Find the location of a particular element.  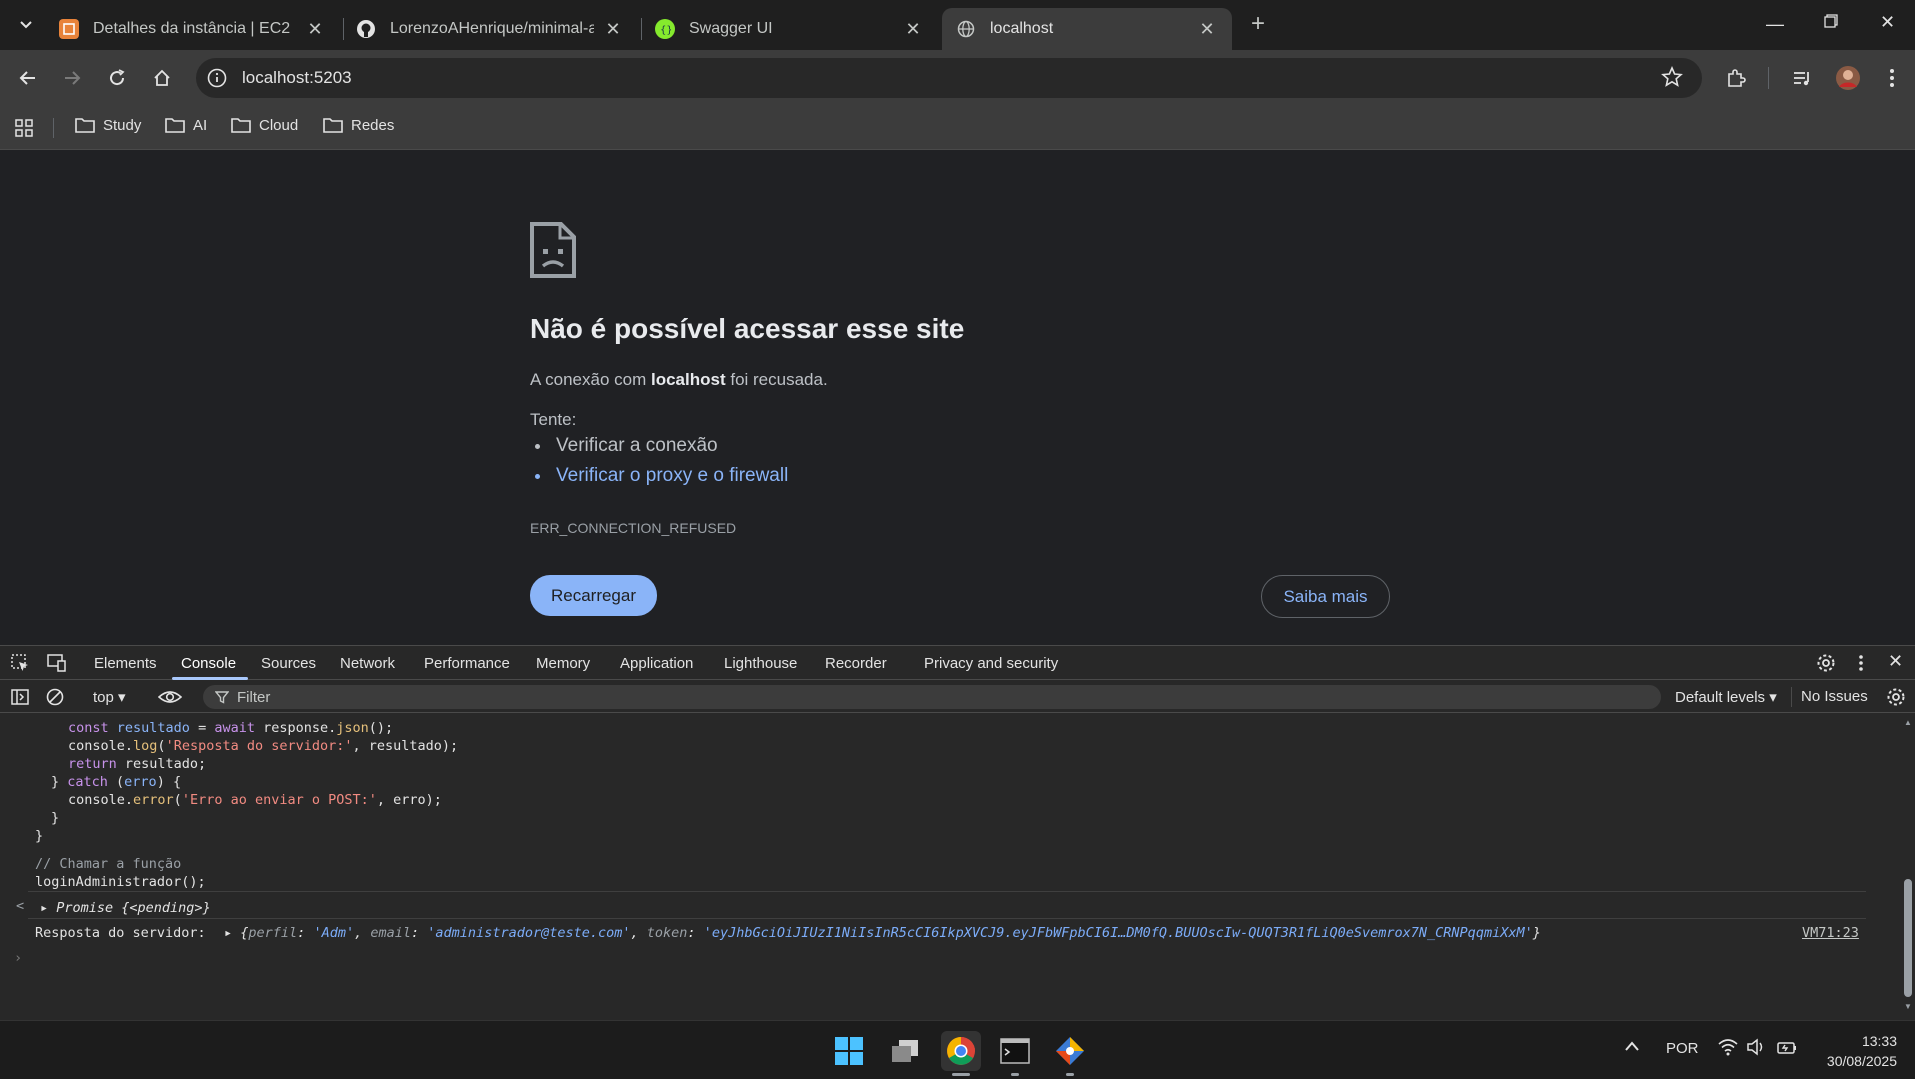

tab-title: Swagger UI is located at coordinates (731, 28).